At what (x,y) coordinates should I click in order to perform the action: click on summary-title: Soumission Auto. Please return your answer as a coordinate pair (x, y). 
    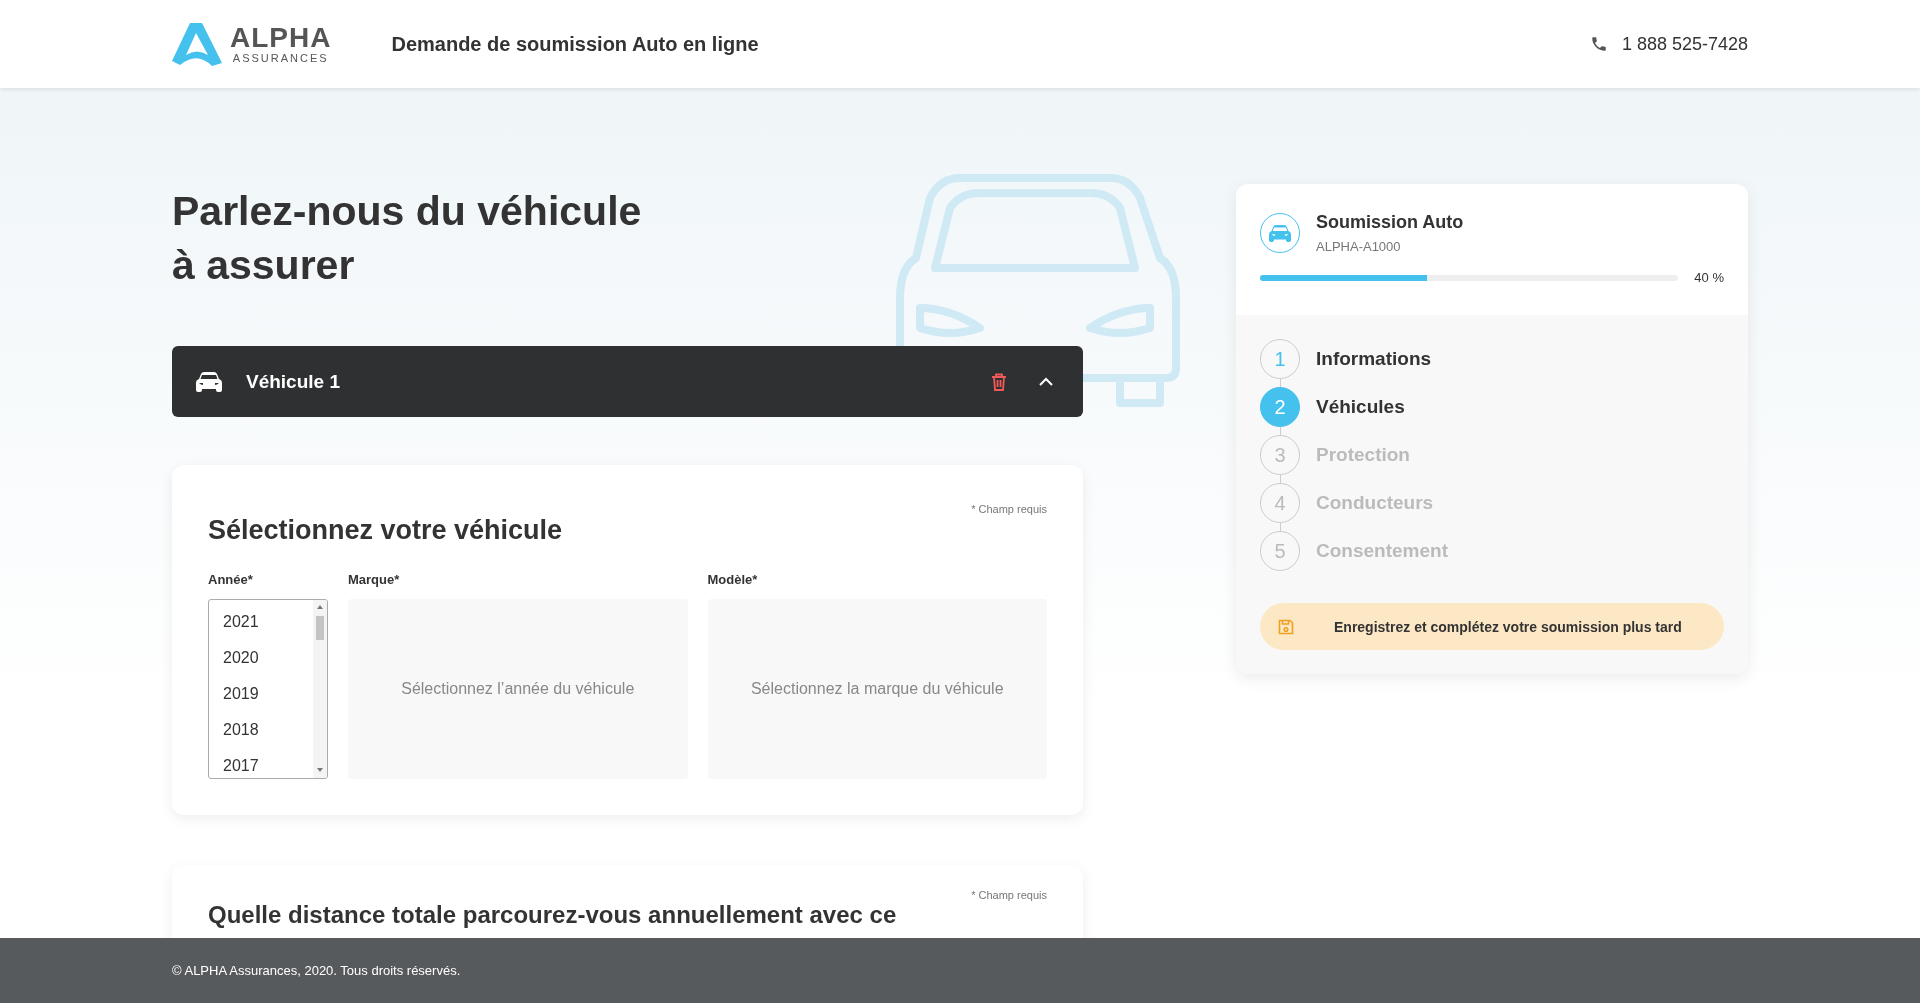
    Looking at the image, I should click on (1390, 222).